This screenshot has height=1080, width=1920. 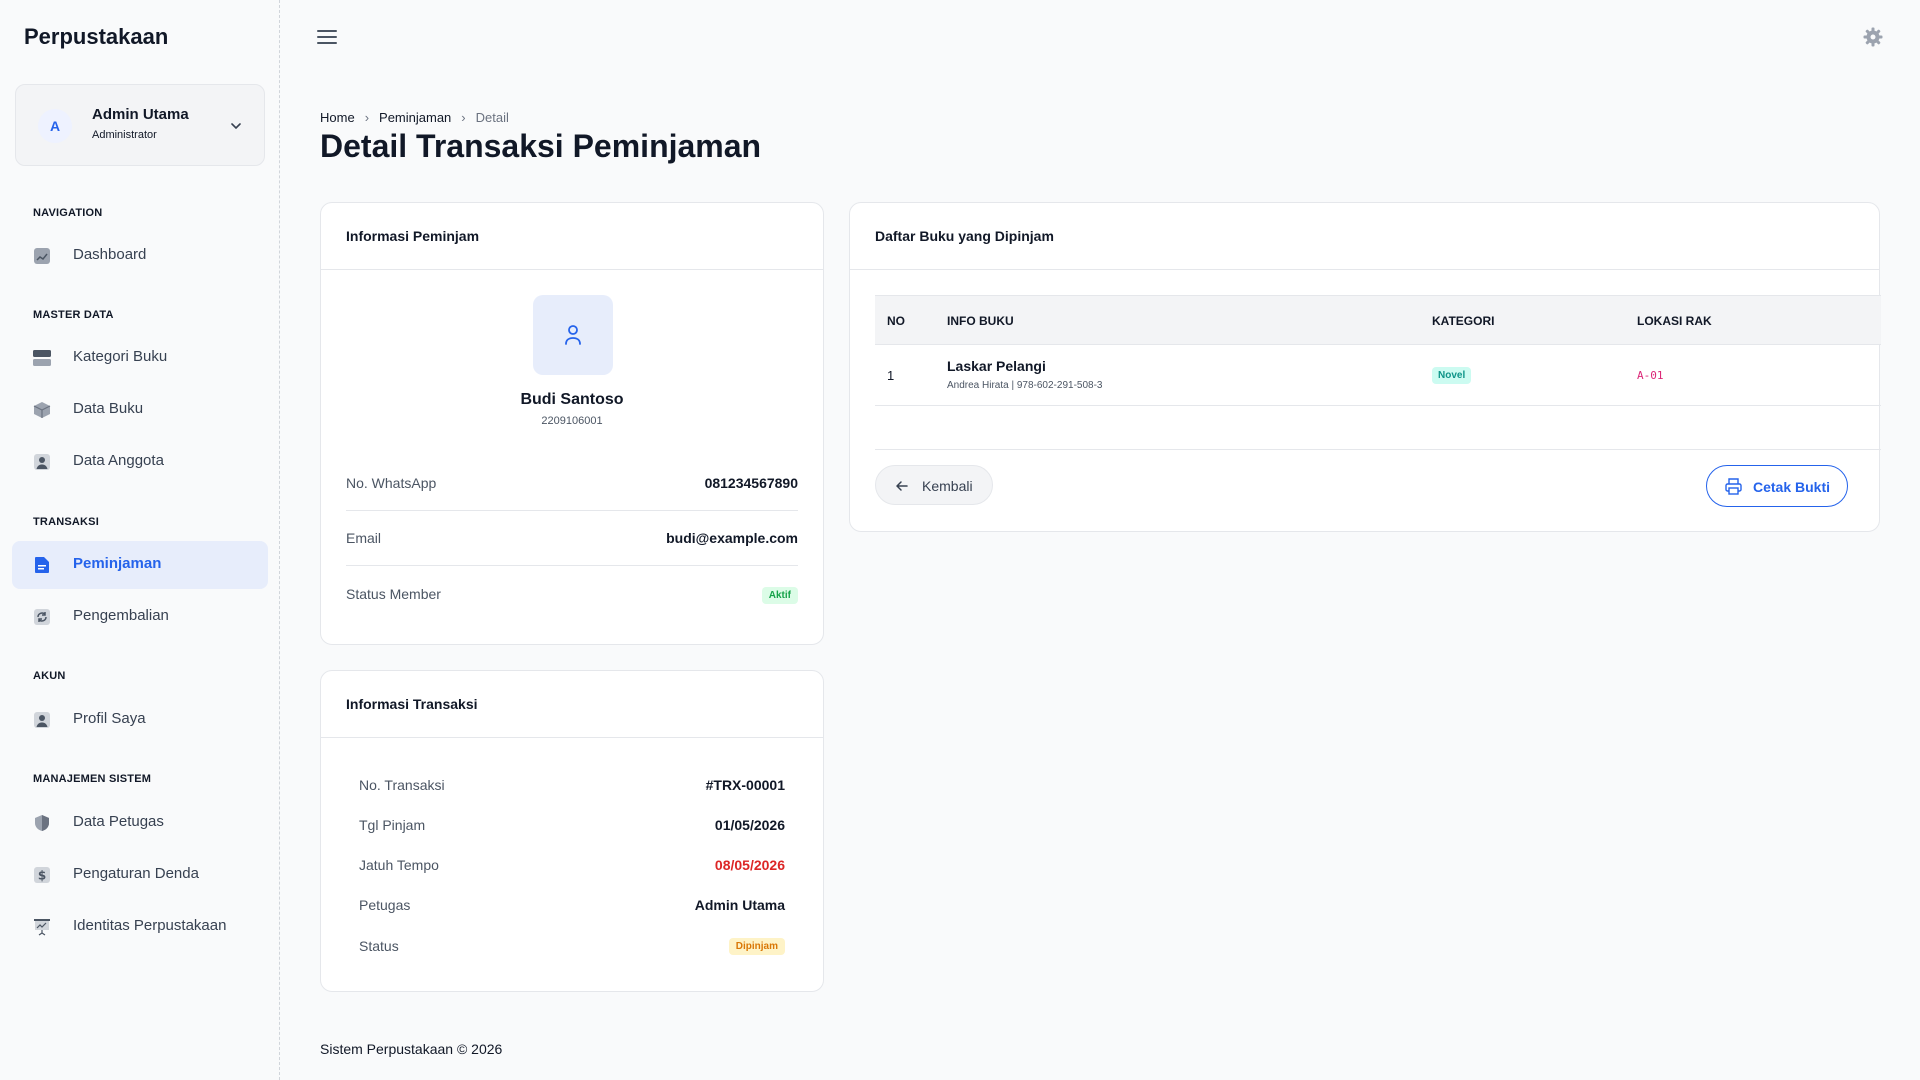 I want to click on info-label: Email, so click(x=364, y=538).